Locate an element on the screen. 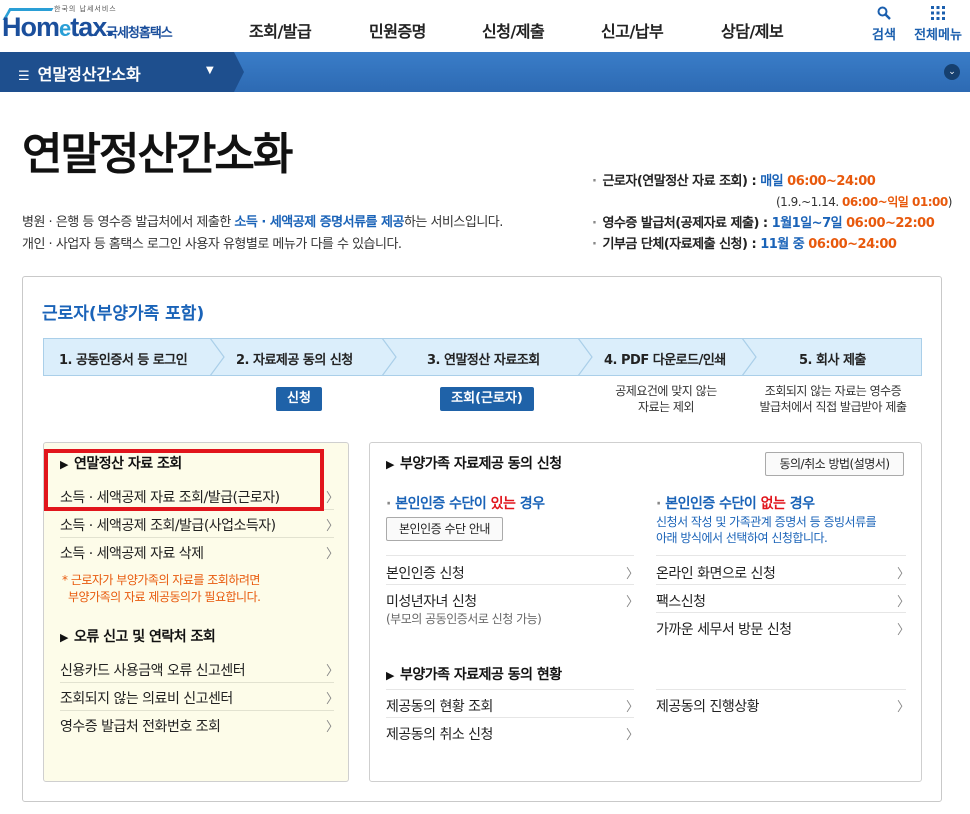 This screenshot has height=814, width=970. menu-self-auth-apply: 본인인증 신청 is located at coordinates (425, 573).